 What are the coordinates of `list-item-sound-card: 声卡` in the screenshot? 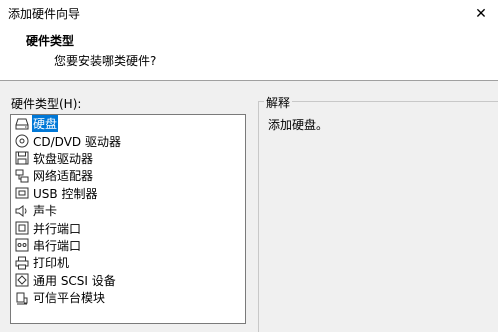 It's located at (128, 210).